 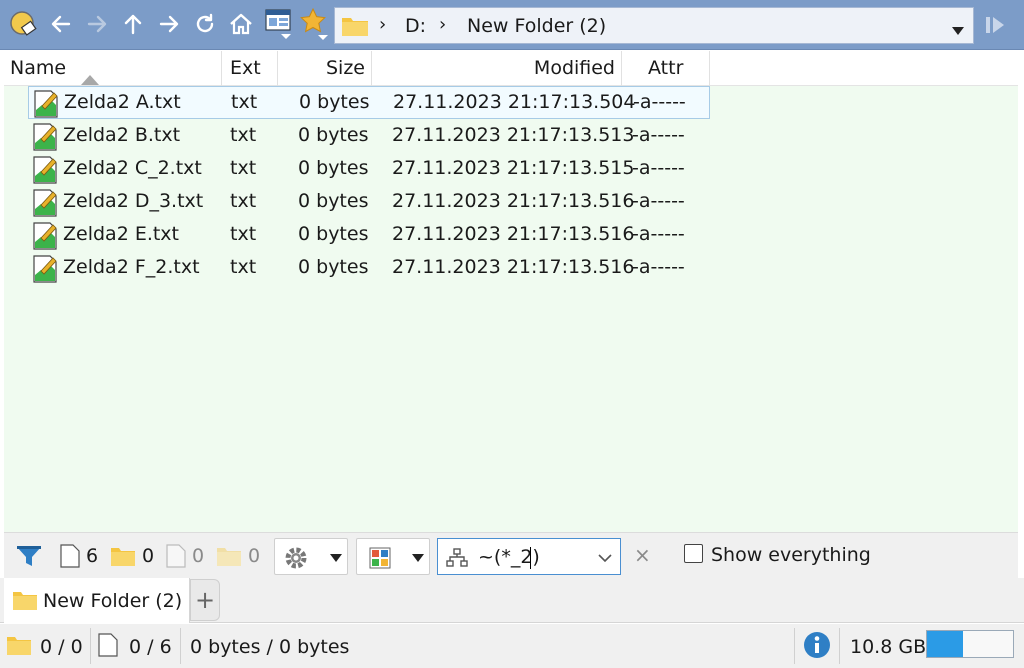 What do you see at coordinates (205, 600) in the screenshot?
I see `add-tab-button: +` at bounding box center [205, 600].